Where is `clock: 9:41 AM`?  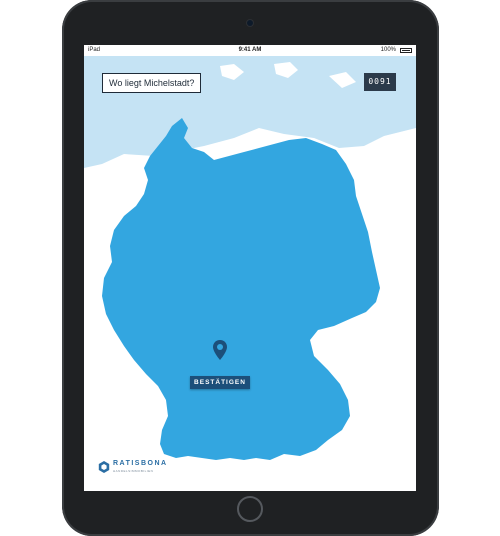 clock: 9:41 AM is located at coordinates (250, 50).